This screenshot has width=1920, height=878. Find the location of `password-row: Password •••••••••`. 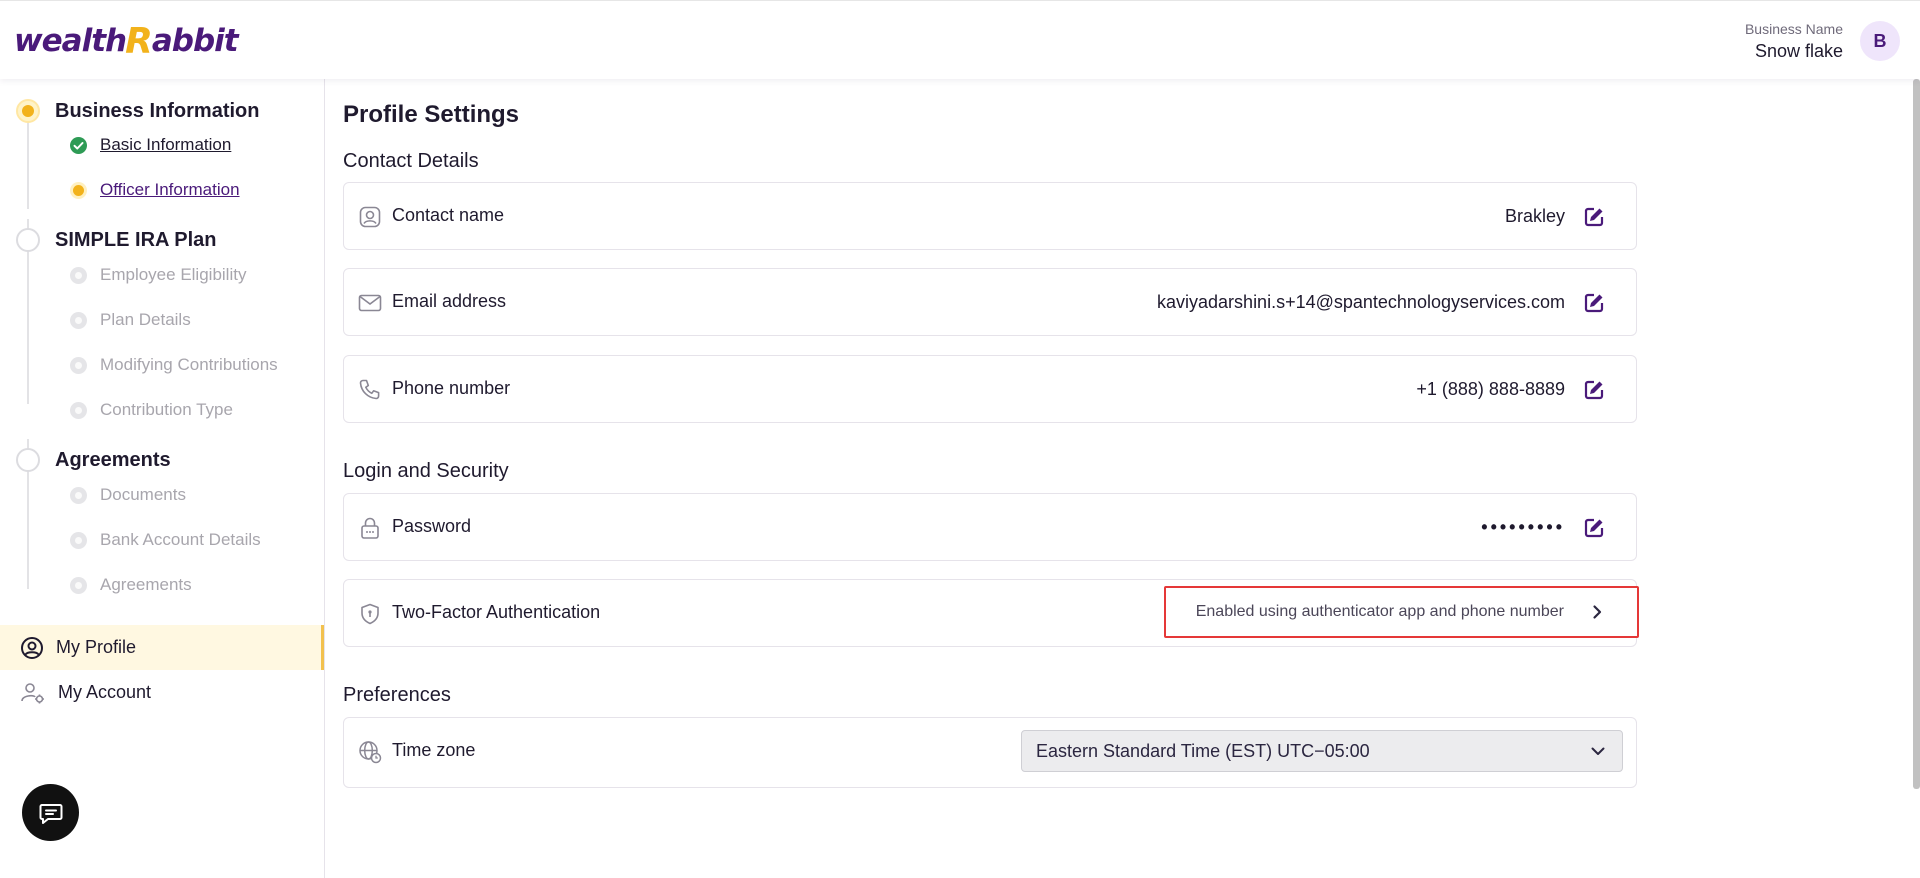

password-row: Password ••••••••• is located at coordinates (990, 527).